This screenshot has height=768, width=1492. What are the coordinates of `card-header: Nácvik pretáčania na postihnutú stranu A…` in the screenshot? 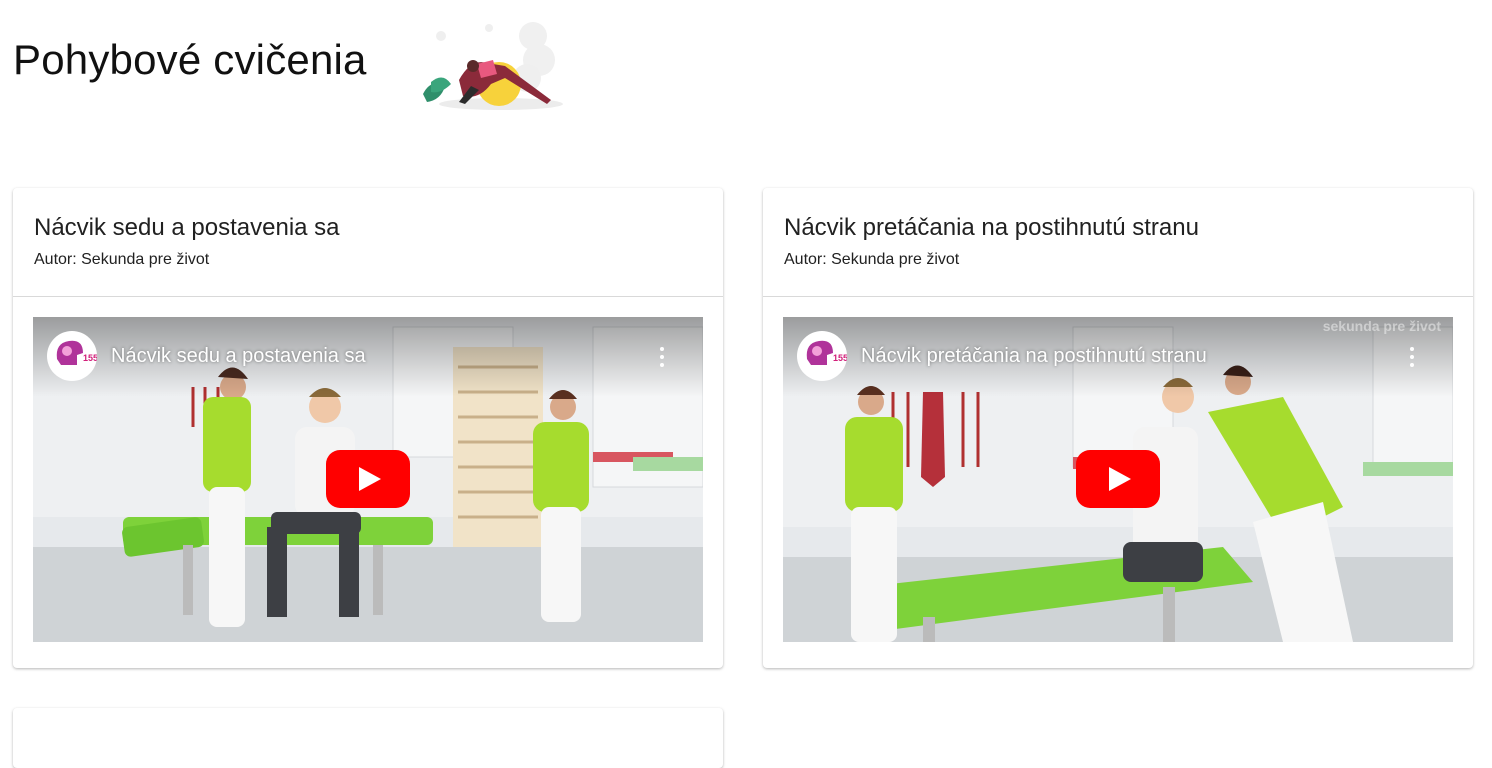 It's located at (1118, 242).